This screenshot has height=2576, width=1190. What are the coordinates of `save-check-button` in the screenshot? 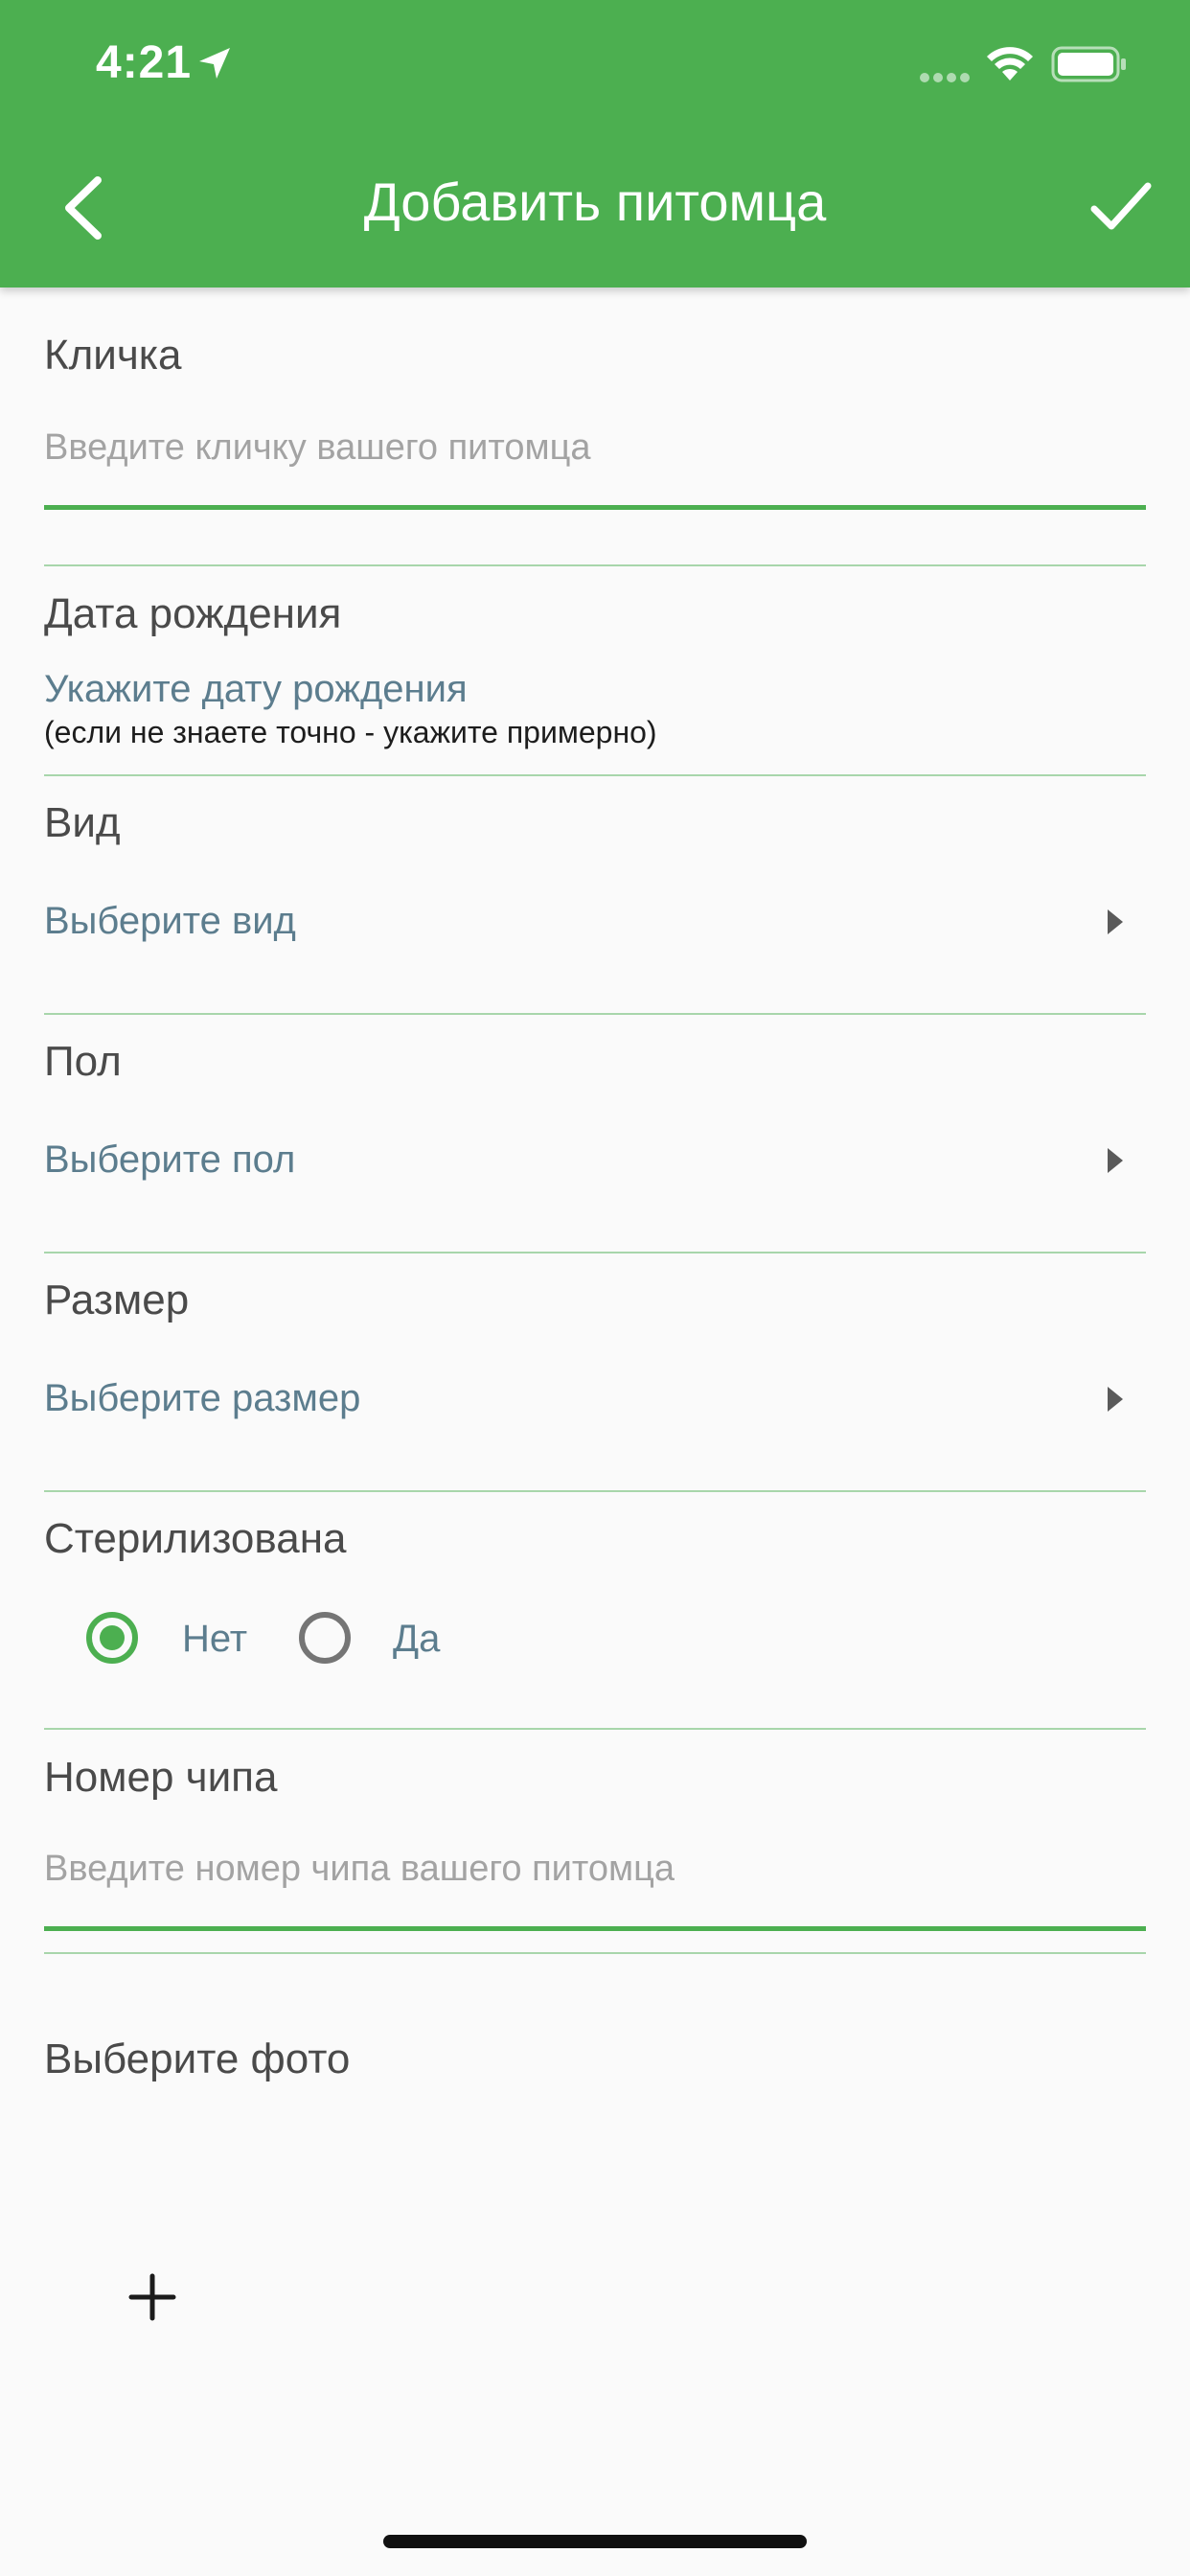 It's located at (1121, 207).